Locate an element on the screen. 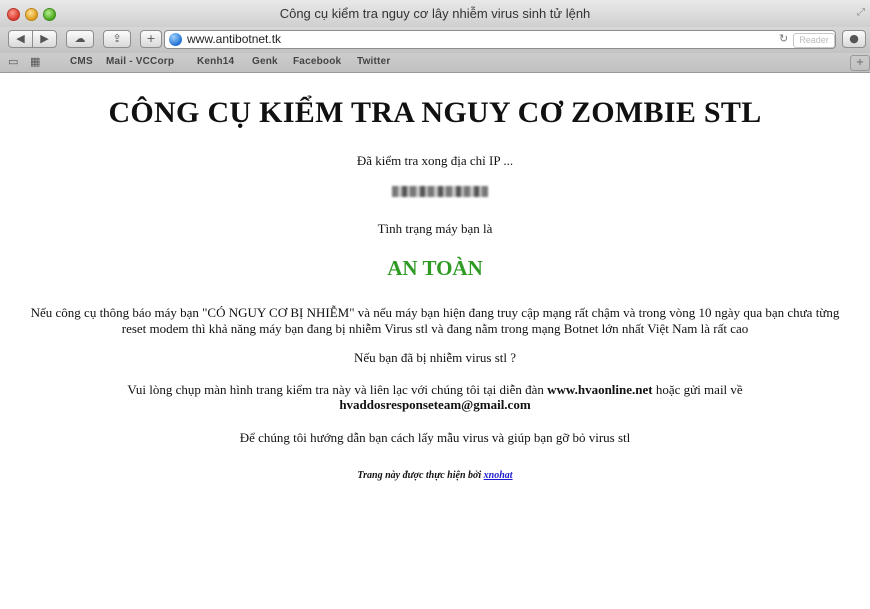  globe-icon is located at coordinates (175, 39).